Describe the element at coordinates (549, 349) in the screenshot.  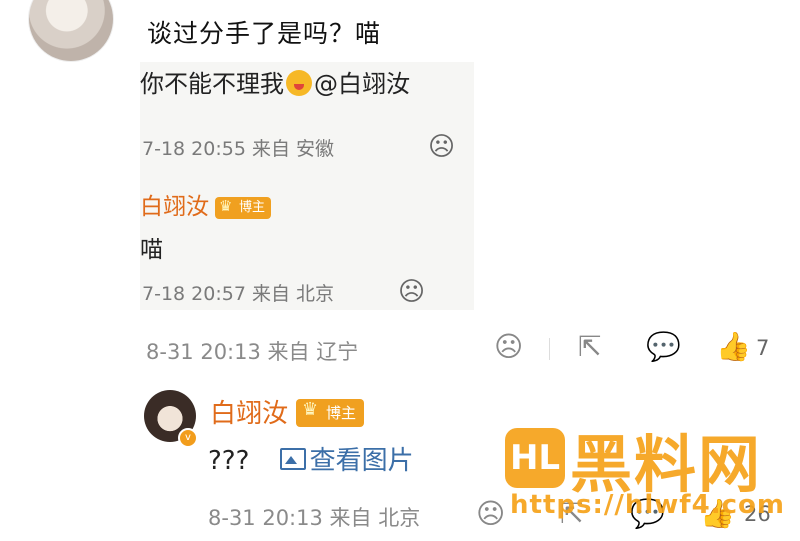
I see `divider` at that location.